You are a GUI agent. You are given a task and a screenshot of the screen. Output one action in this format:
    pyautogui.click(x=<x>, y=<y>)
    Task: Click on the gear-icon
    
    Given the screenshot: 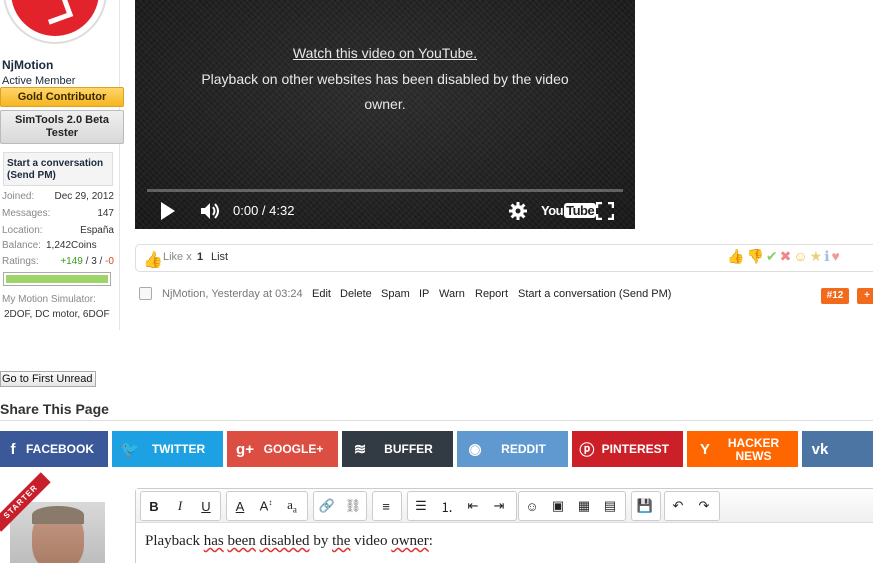 What is the action you would take?
    pyautogui.click(x=518, y=211)
    